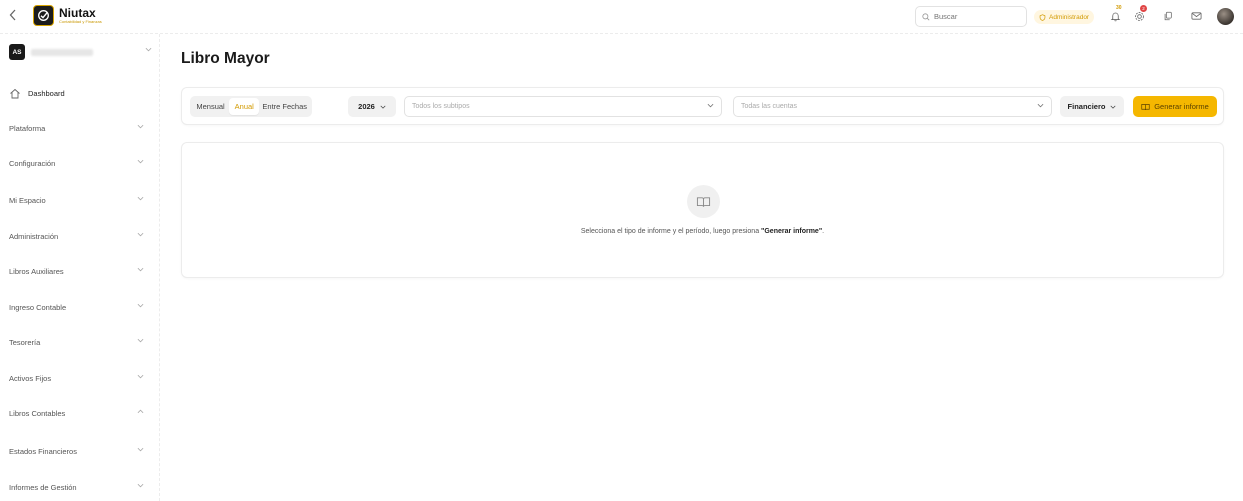  What do you see at coordinates (43, 15) in the screenshot?
I see `logo-mark-icon` at bounding box center [43, 15].